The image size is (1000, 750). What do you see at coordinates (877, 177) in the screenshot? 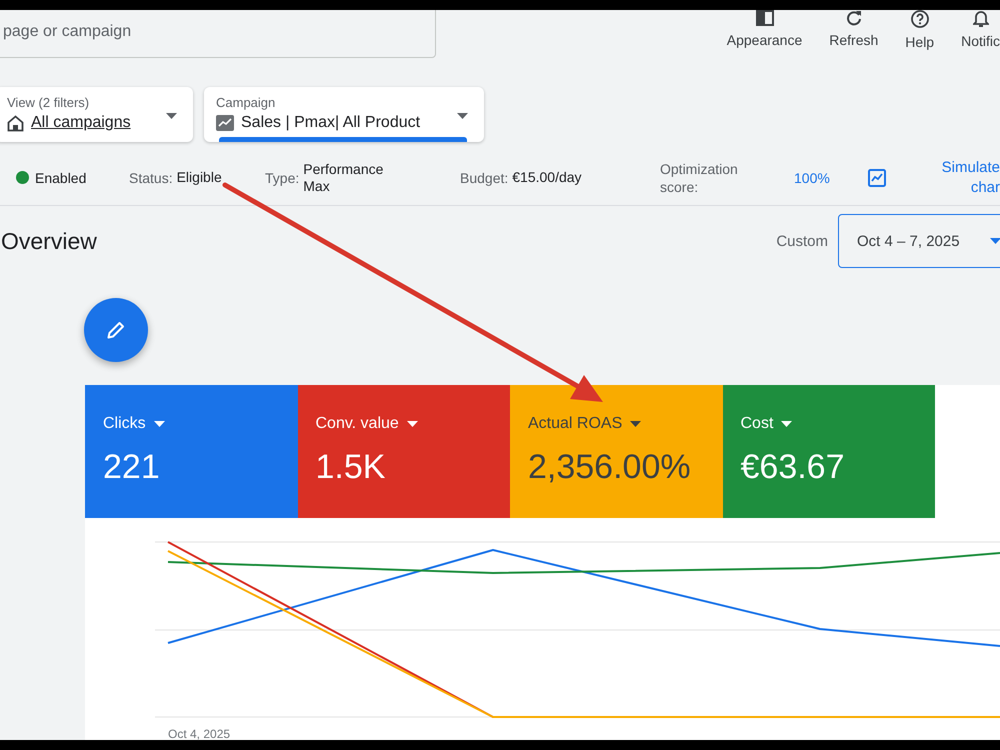
I see `line-chart-icon` at bounding box center [877, 177].